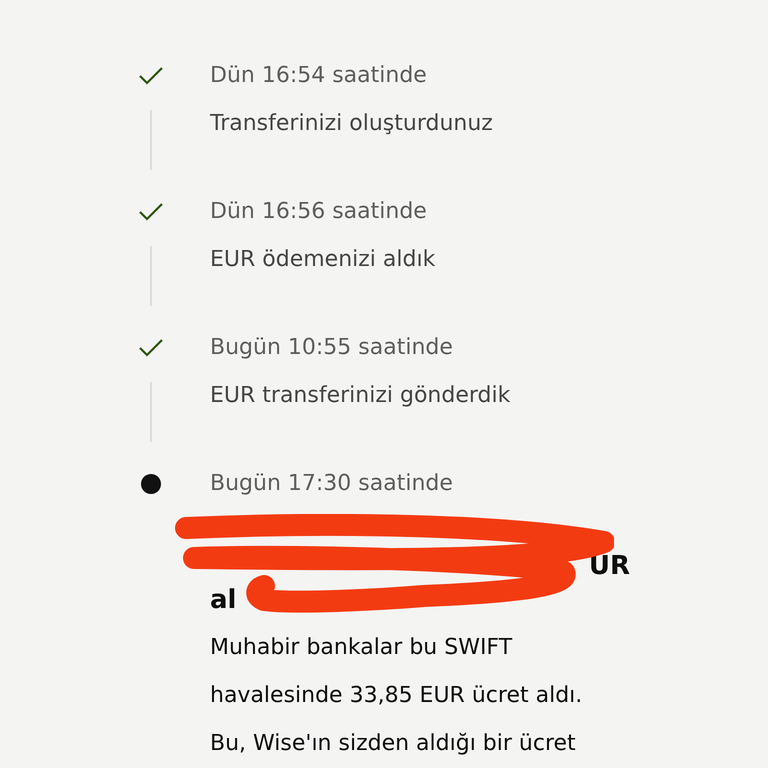 The height and width of the screenshot is (768, 768). What do you see at coordinates (332, 348) in the screenshot?
I see `step-time: Bugün 10:55 saatinde` at bounding box center [332, 348].